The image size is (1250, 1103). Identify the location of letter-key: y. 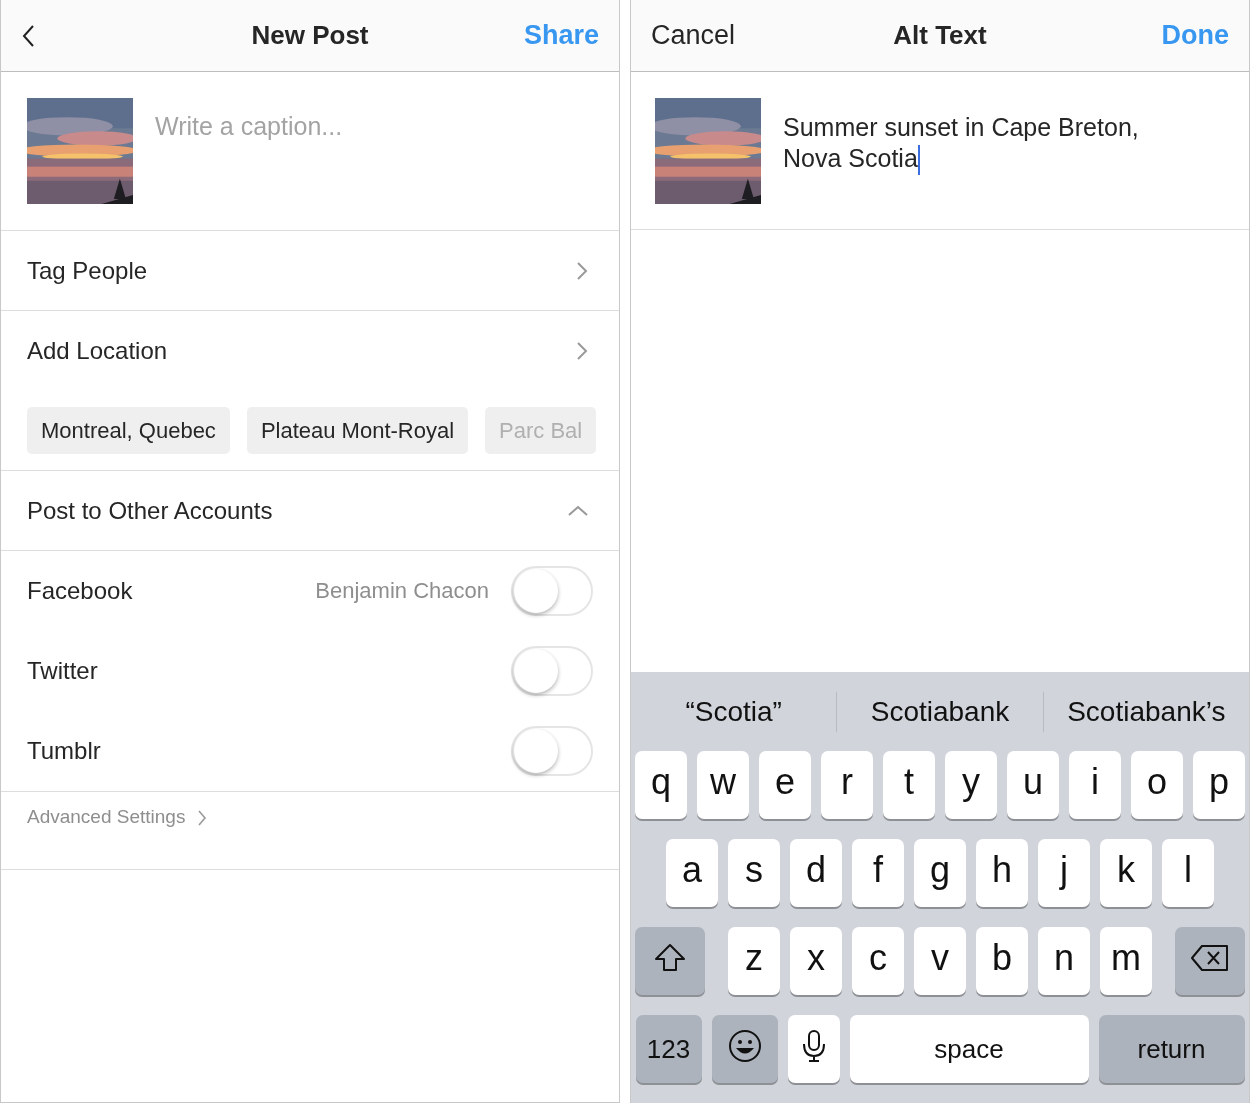
(971, 785).